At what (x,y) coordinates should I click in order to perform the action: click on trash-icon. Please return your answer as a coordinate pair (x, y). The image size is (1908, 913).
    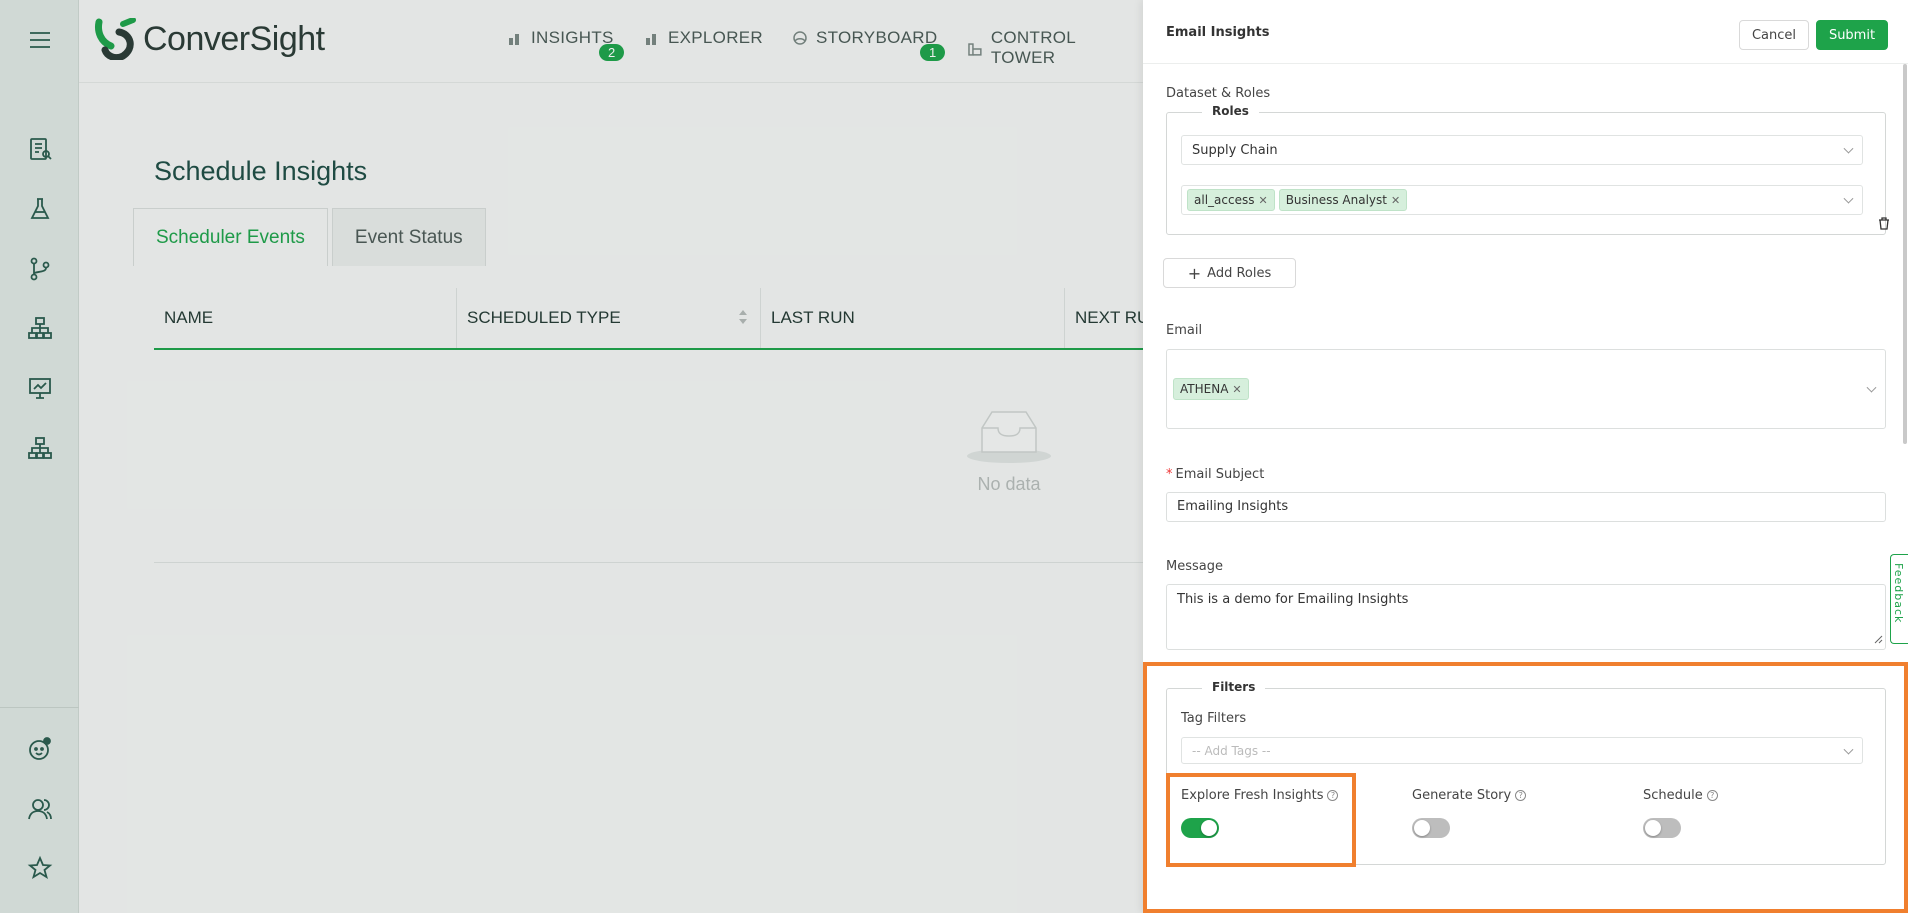
    Looking at the image, I should click on (1884, 224).